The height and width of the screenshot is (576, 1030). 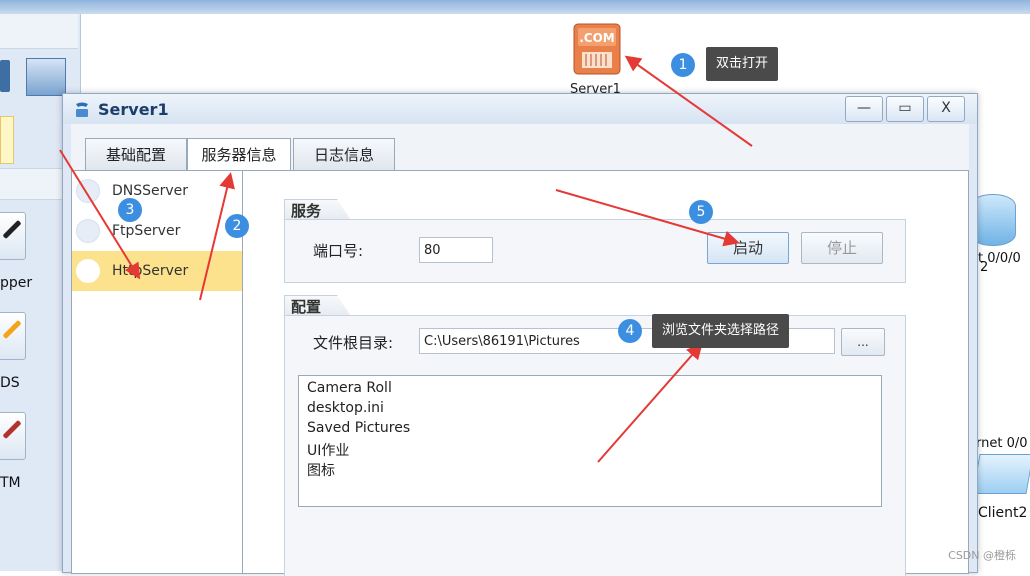 What do you see at coordinates (237, 226) in the screenshot?
I see `annotation-badge-2: 2` at bounding box center [237, 226].